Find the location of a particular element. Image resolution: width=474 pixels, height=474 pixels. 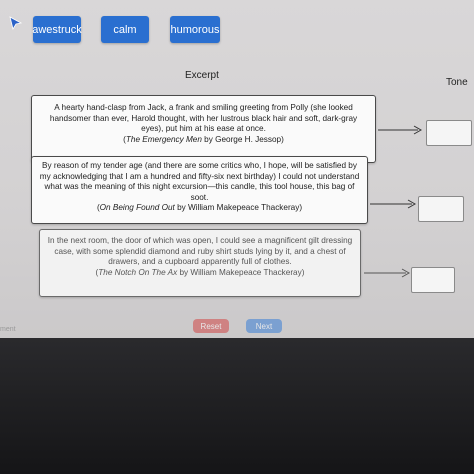

tile-humorous: humorous is located at coordinates (195, 29).